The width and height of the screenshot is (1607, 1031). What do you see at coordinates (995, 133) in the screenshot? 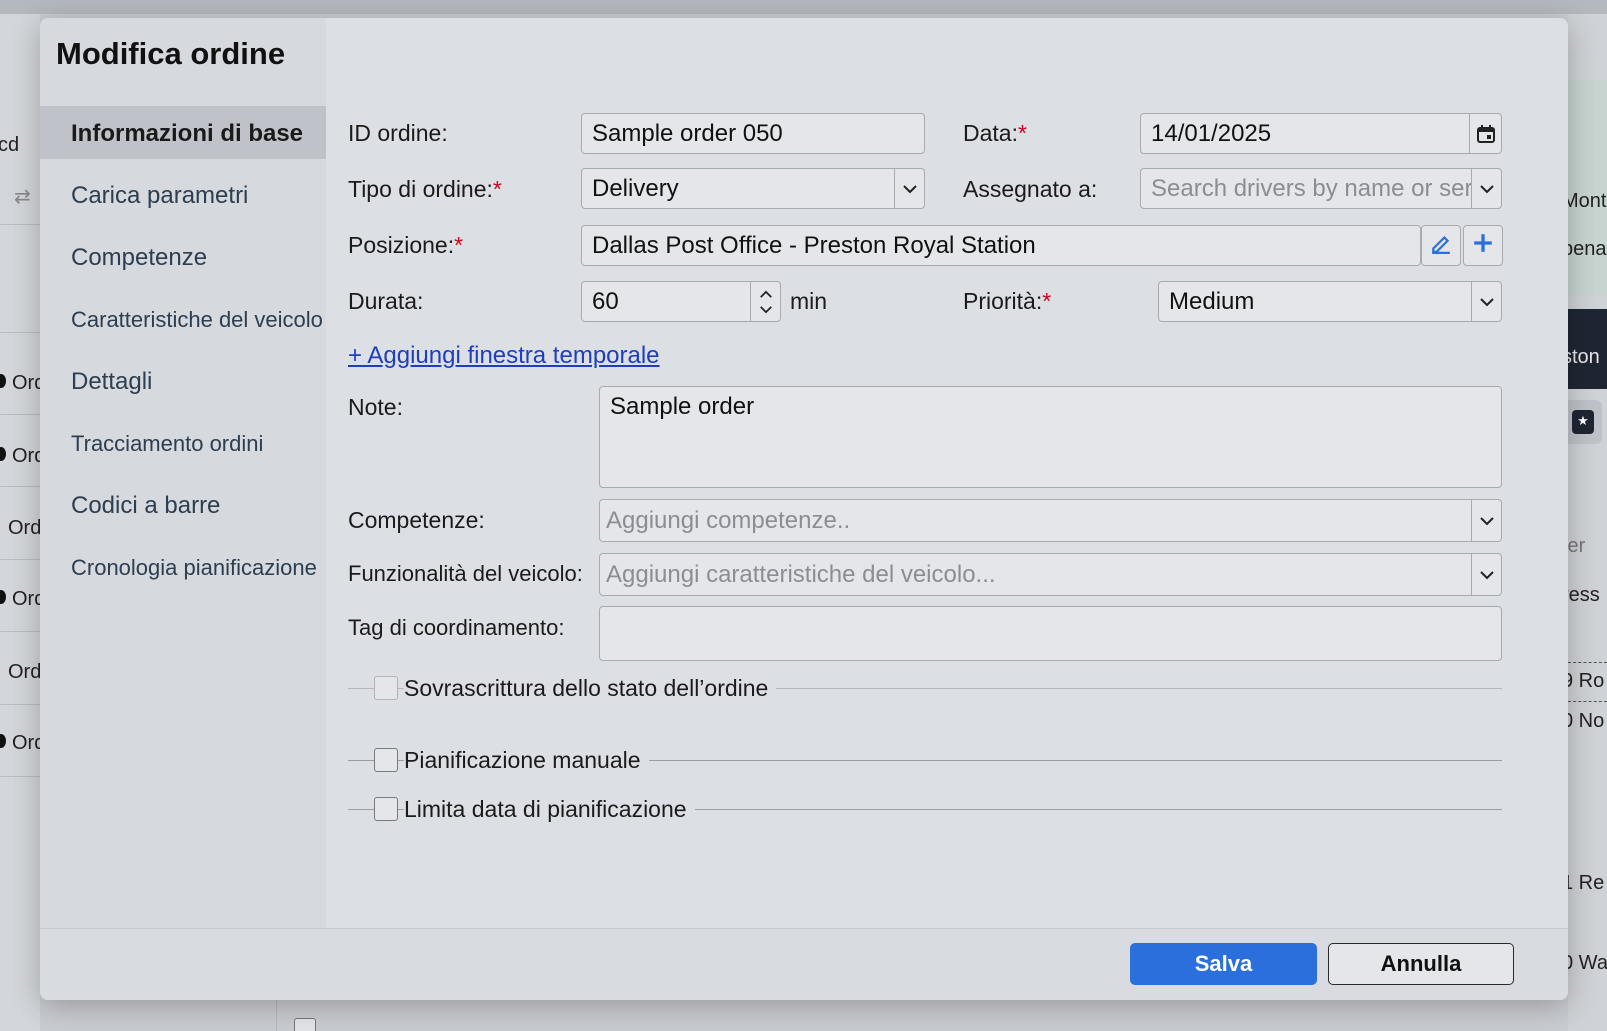
I see `date-label: Data:*` at bounding box center [995, 133].